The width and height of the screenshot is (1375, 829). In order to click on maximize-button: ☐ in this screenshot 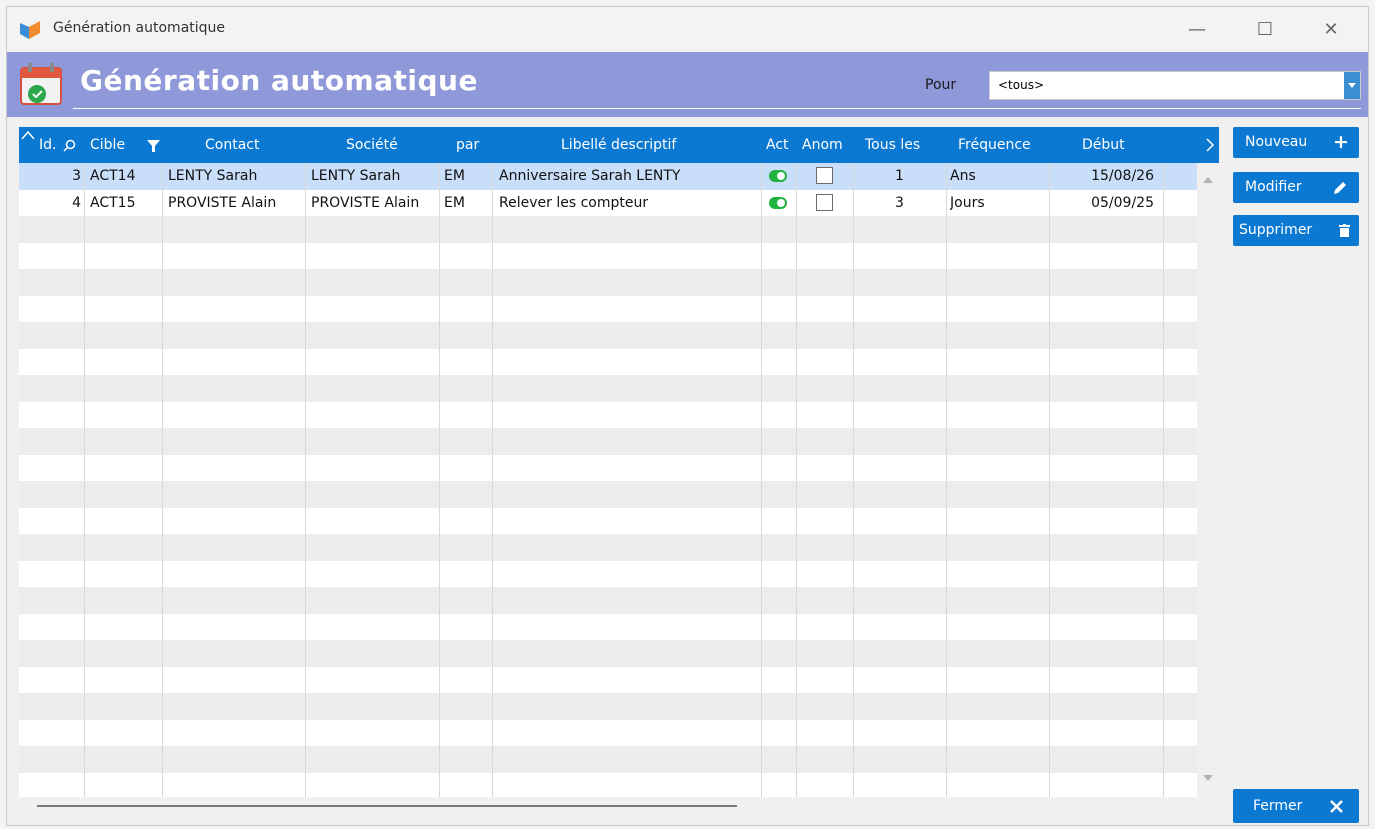, I will do `click(1265, 30)`.